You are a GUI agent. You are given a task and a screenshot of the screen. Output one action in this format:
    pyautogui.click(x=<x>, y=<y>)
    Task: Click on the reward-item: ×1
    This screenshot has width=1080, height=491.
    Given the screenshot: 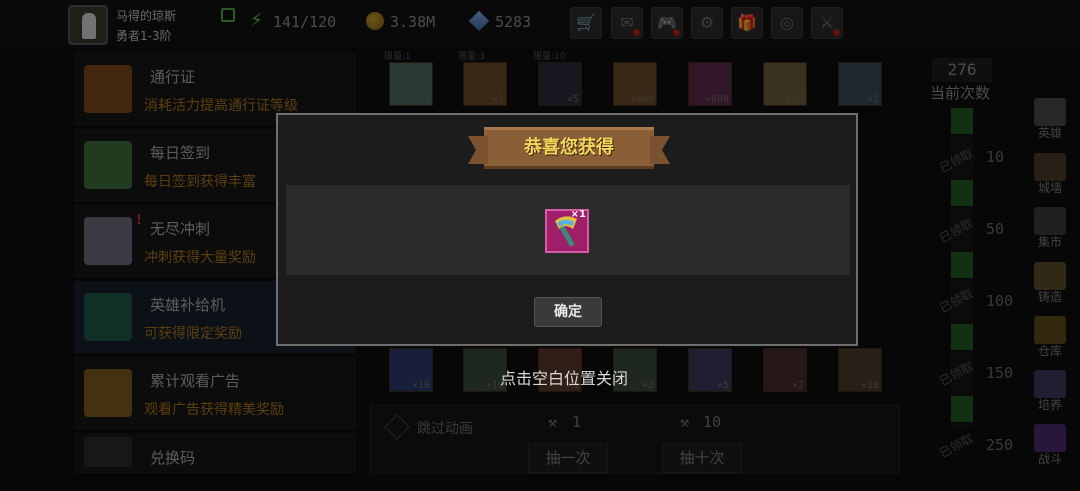 What is the action you would take?
    pyautogui.click(x=567, y=231)
    